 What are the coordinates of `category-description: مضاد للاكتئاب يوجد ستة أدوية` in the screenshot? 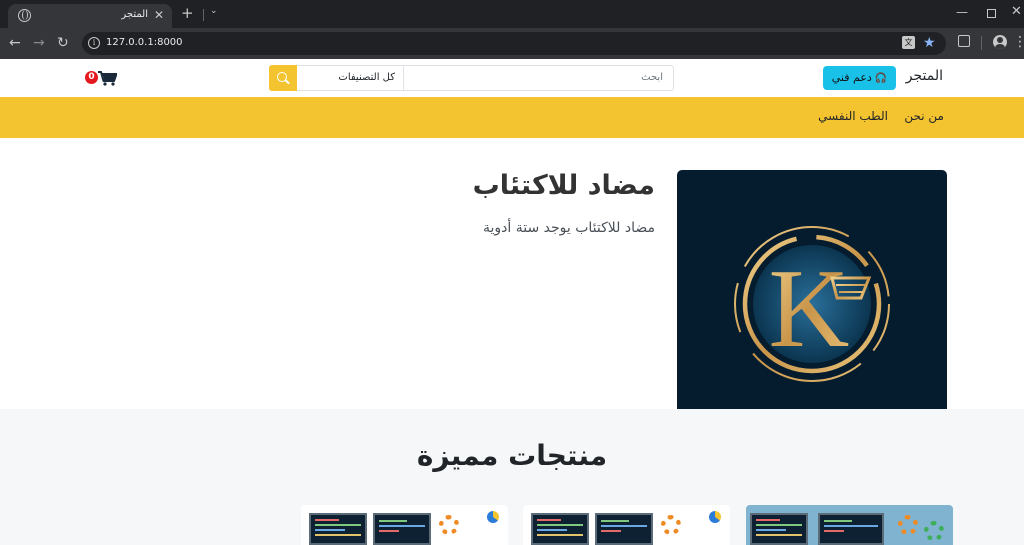 It's located at (569, 228).